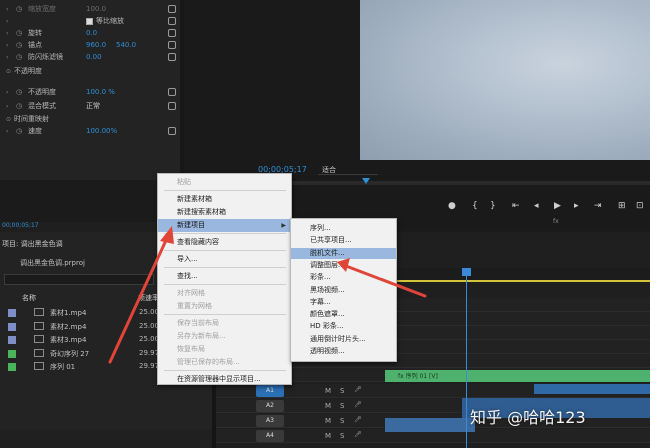 This screenshot has height=448, width=650. What do you see at coordinates (528, 417) in the screenshot?
I see `watermark: 知乎 @哈哈123` at bounding box center [528, 417].